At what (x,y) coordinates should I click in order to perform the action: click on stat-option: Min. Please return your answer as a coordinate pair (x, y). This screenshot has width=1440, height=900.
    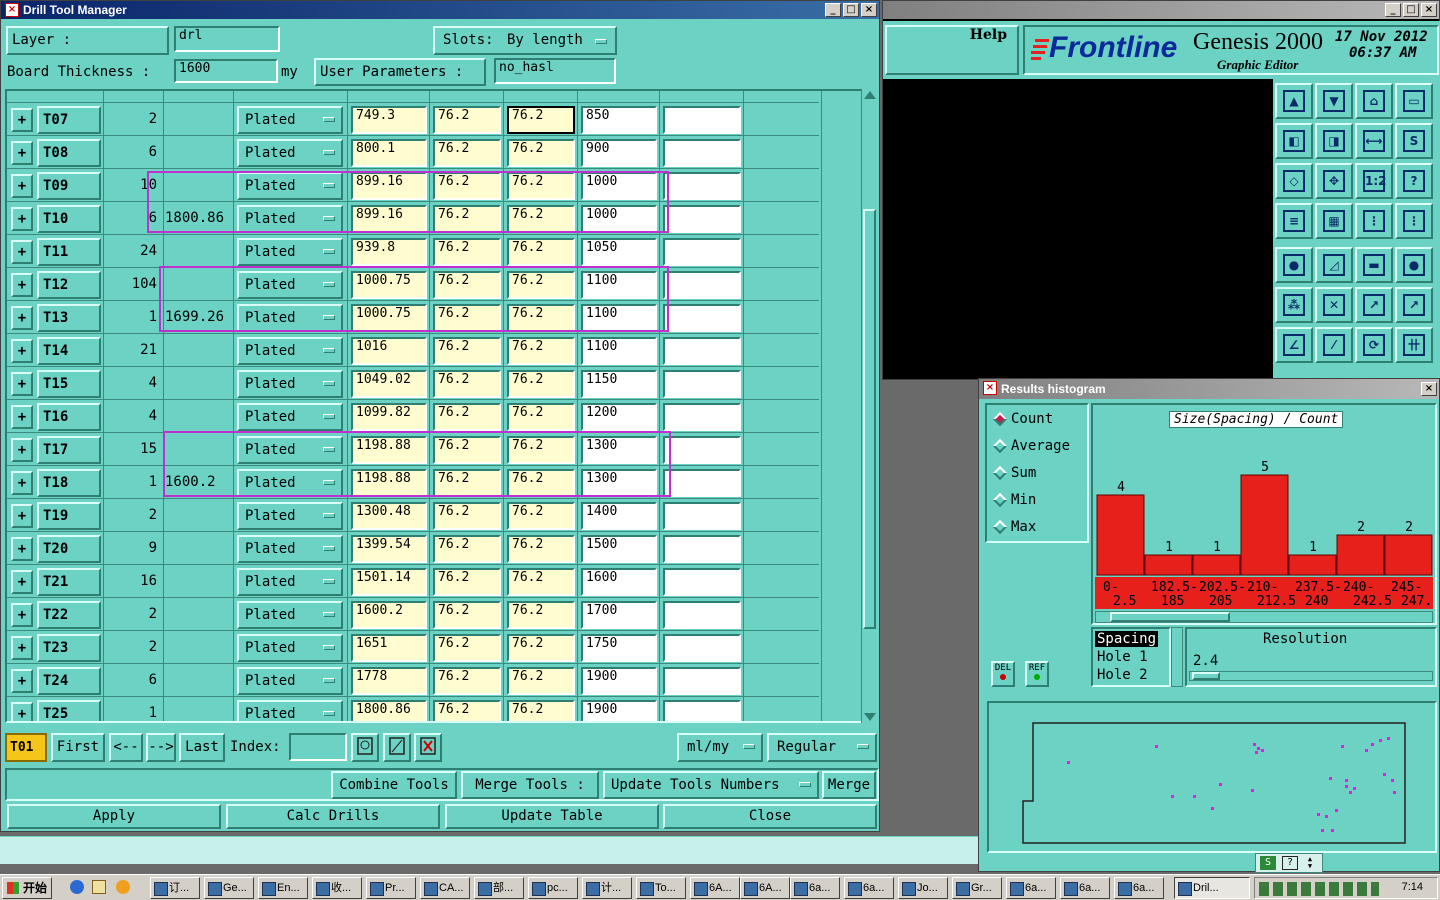
    Looking at the image, I should click on (1013, 500).